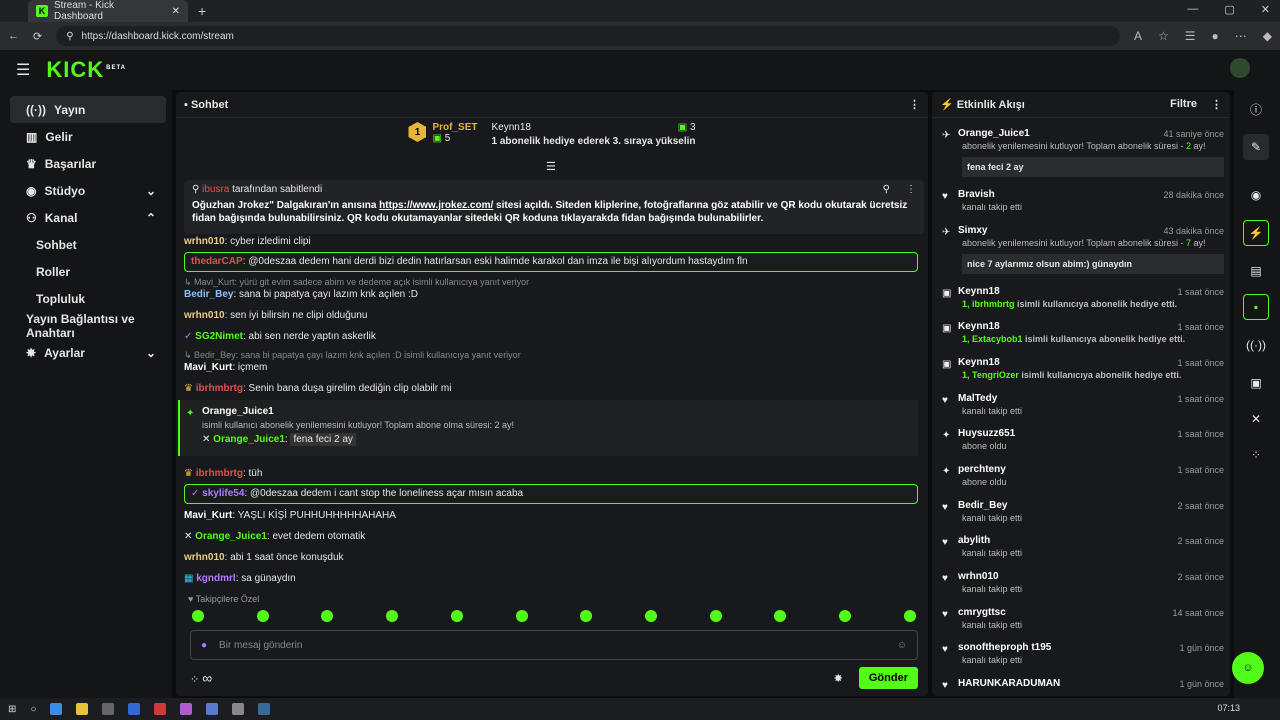 The height and width of the screenshot is (720, 1280). What do you see at coordinates (56, 709) in the screenshot?
I see `edge-icon` at bounding box center [56, 709].